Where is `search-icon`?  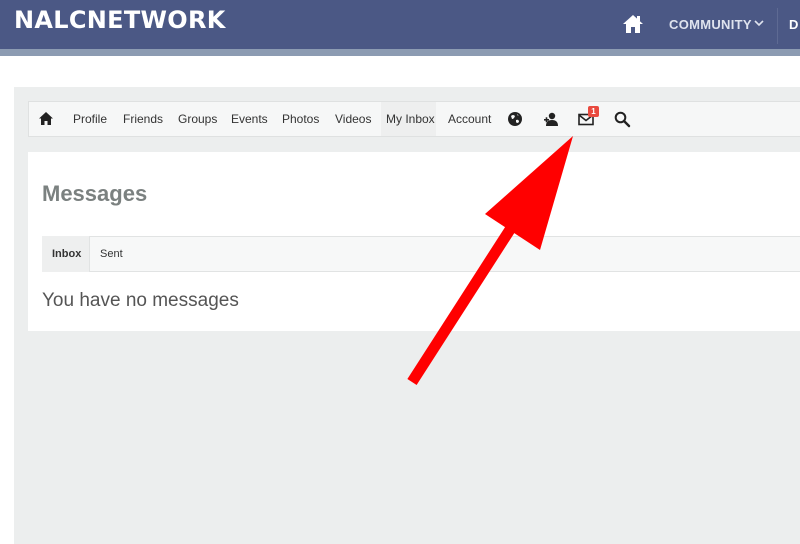 search-icon is located at coordinates (622, 119).